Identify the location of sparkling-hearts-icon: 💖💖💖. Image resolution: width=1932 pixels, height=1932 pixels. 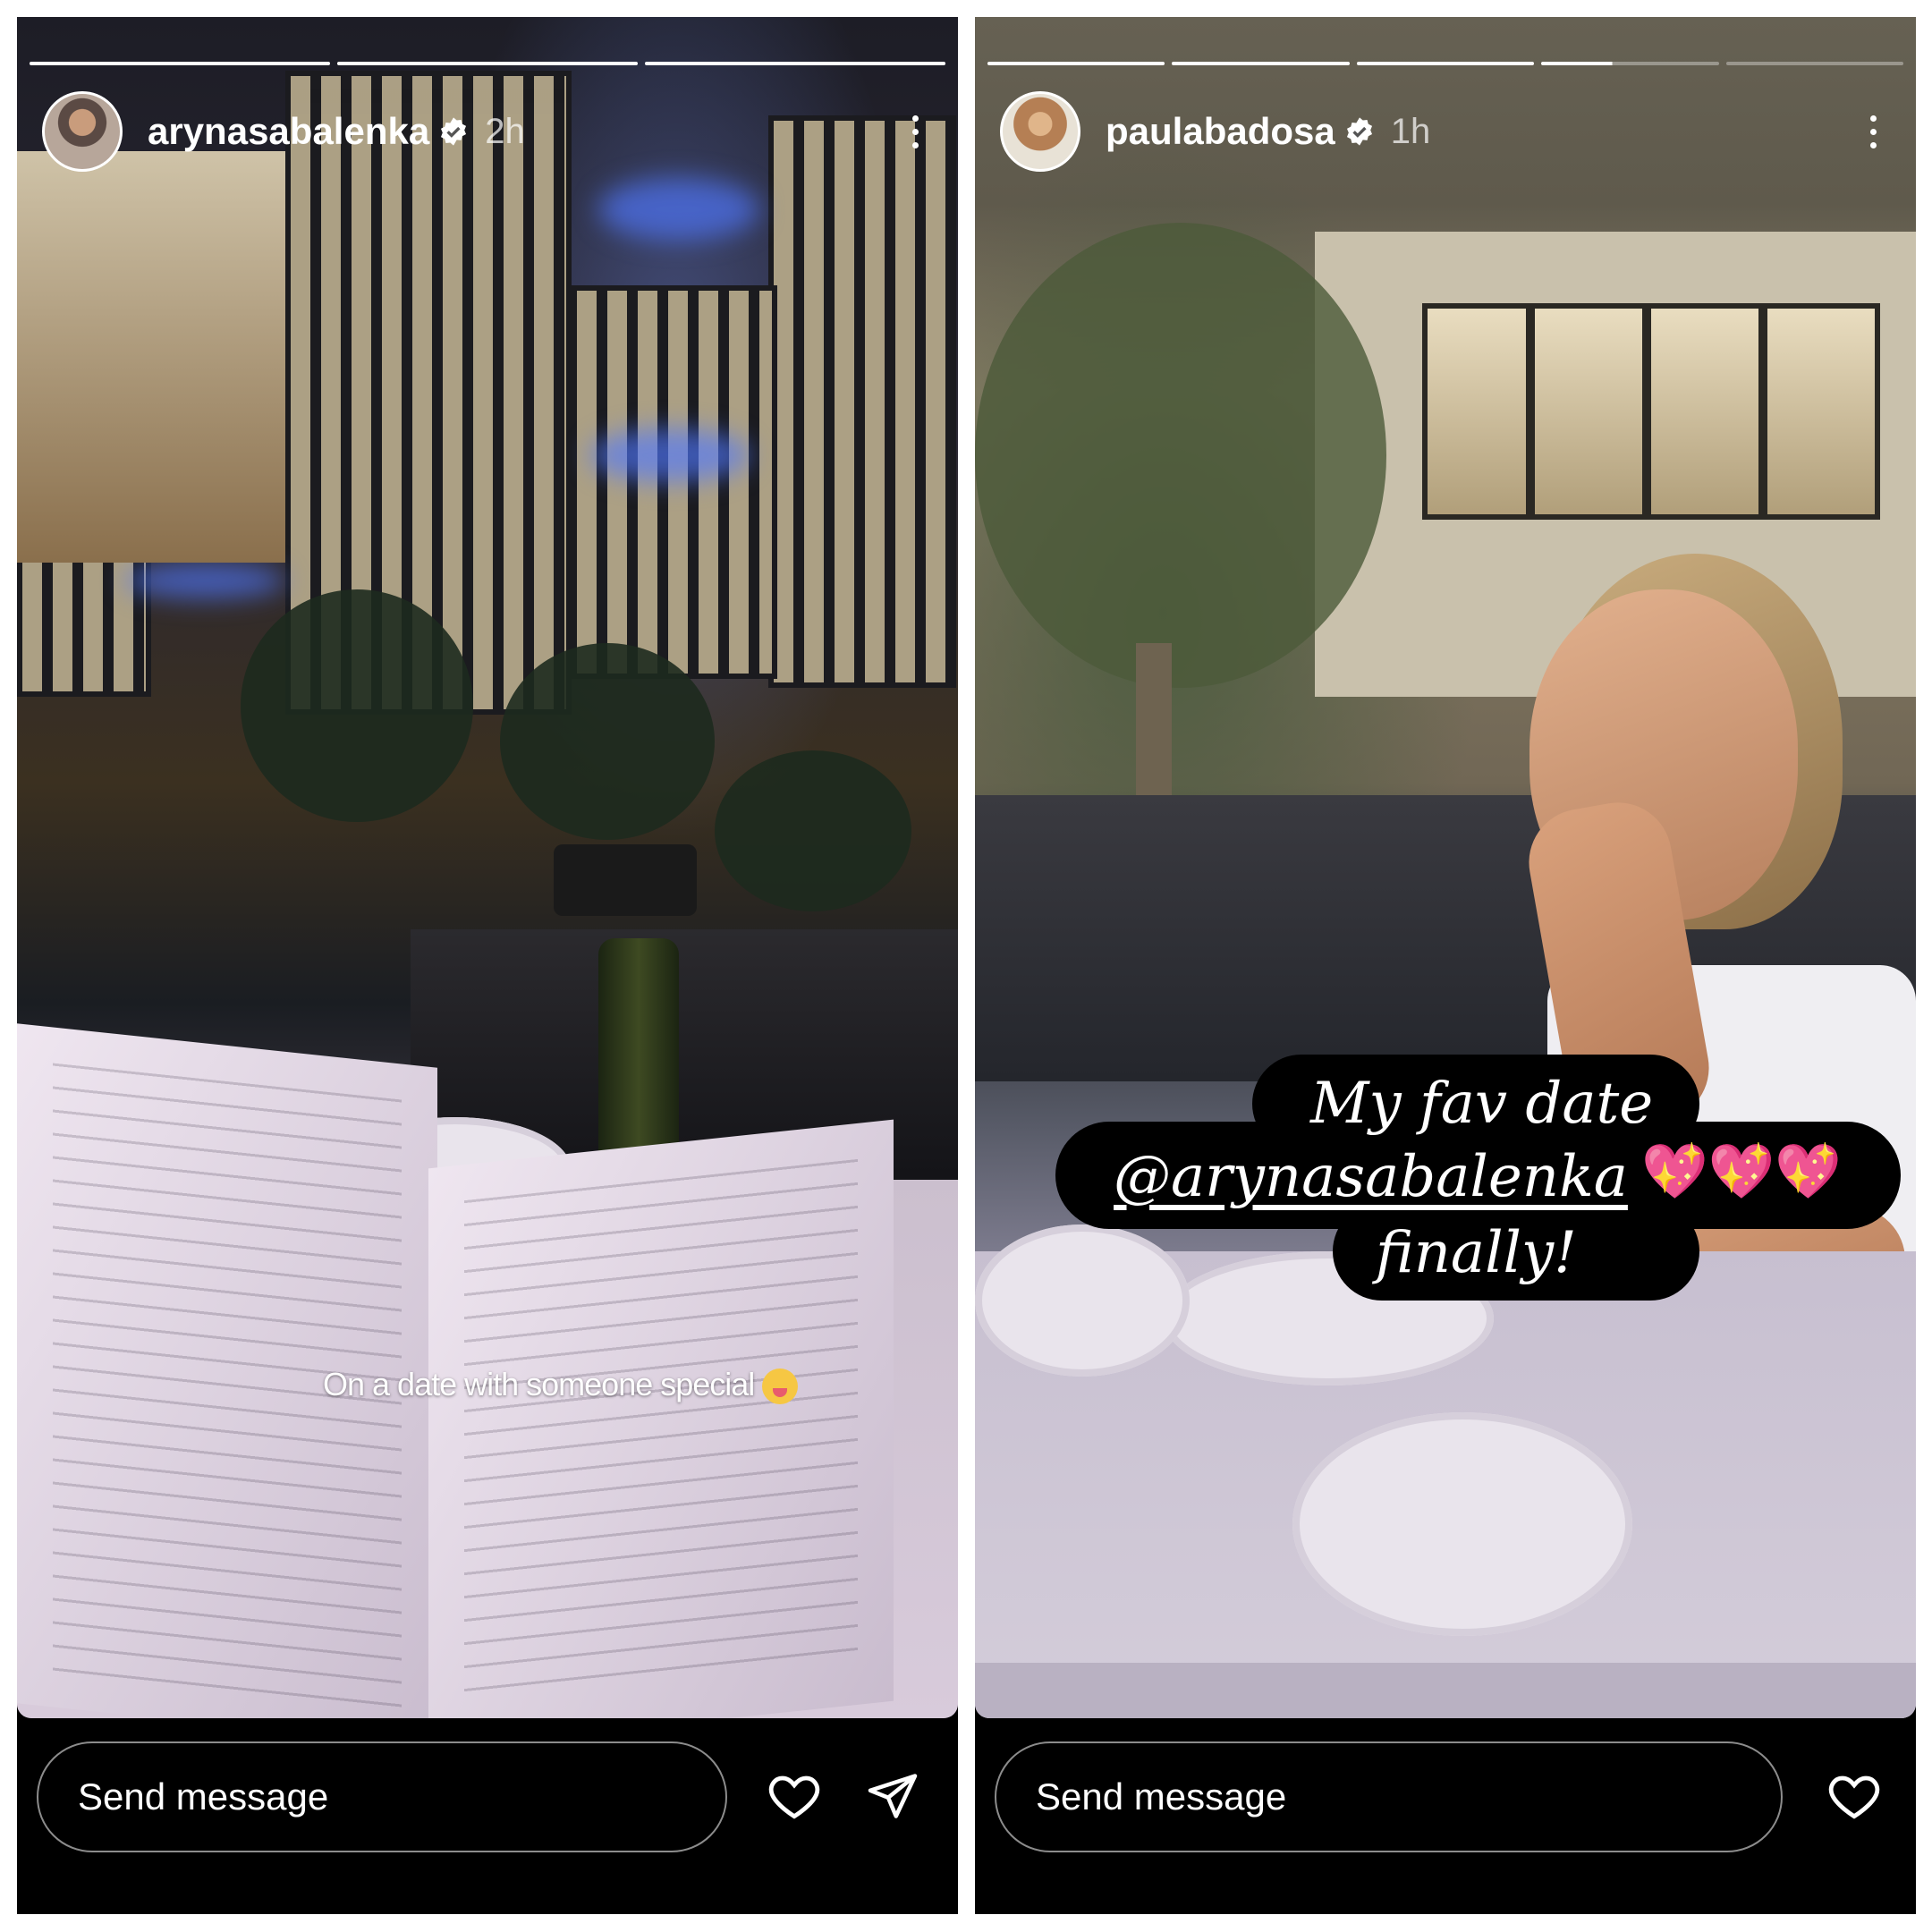
(1741, 1171).